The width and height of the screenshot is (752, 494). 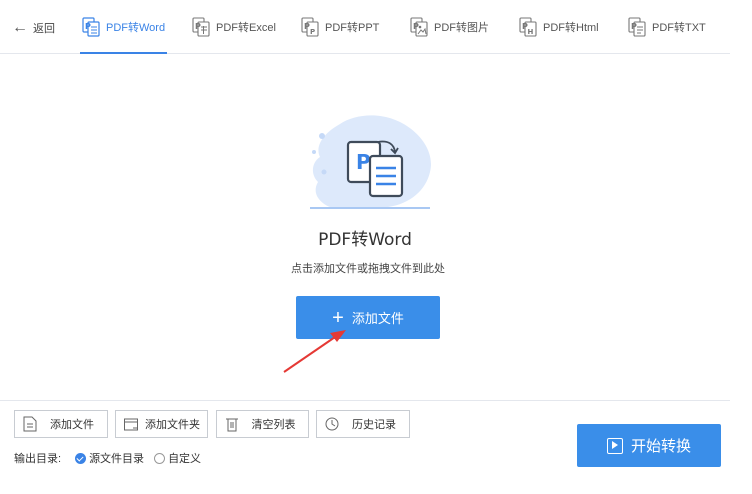 I want to click on add-file-label: 添加文件, so click(x=377, y=318).